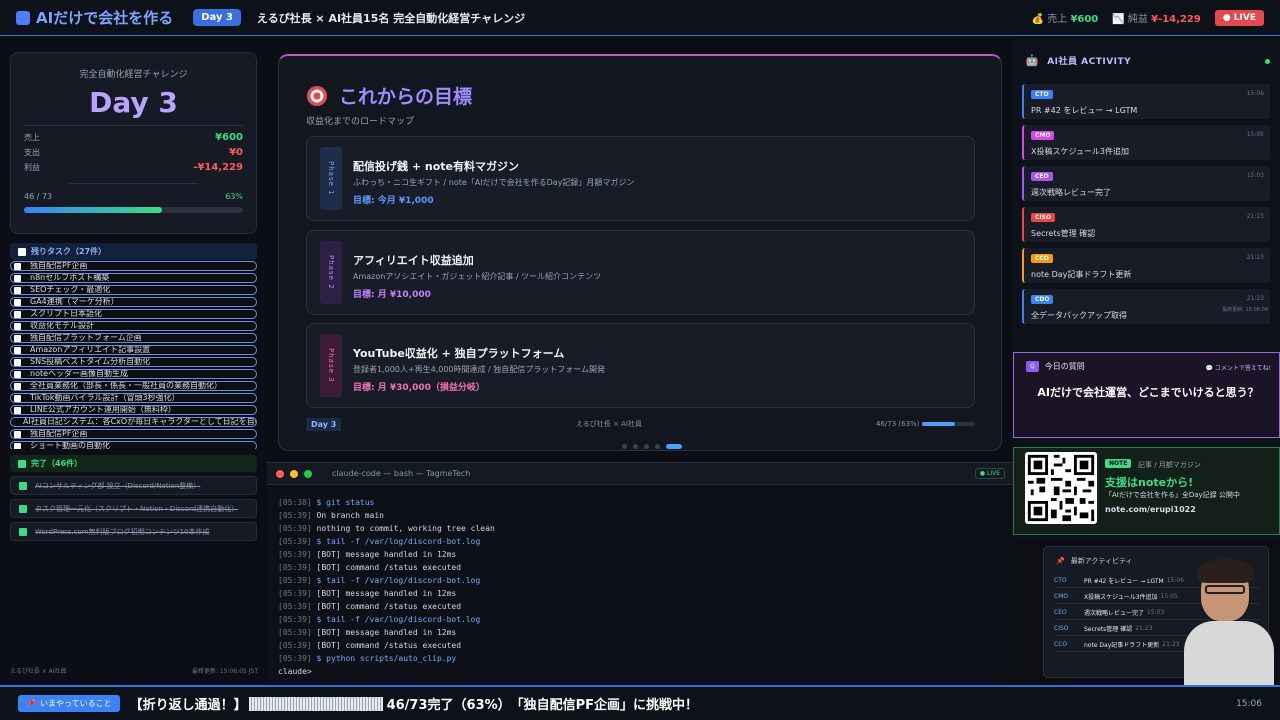 This screenshot has height=720, width=1280. Describe the element at coordinates (133, 302) in the screenshot. I see `task-item: GA4連携（マーケ分析）` at that location.